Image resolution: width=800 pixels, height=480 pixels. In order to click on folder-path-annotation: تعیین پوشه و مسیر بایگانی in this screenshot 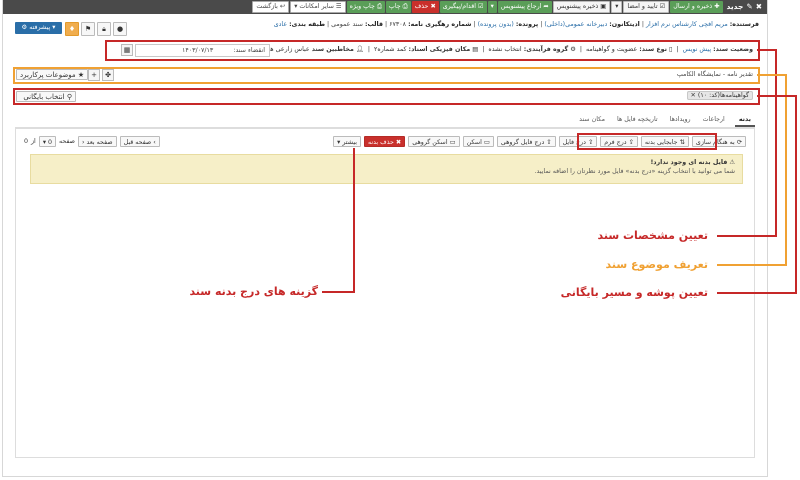, I will do `click(634, 292)`.